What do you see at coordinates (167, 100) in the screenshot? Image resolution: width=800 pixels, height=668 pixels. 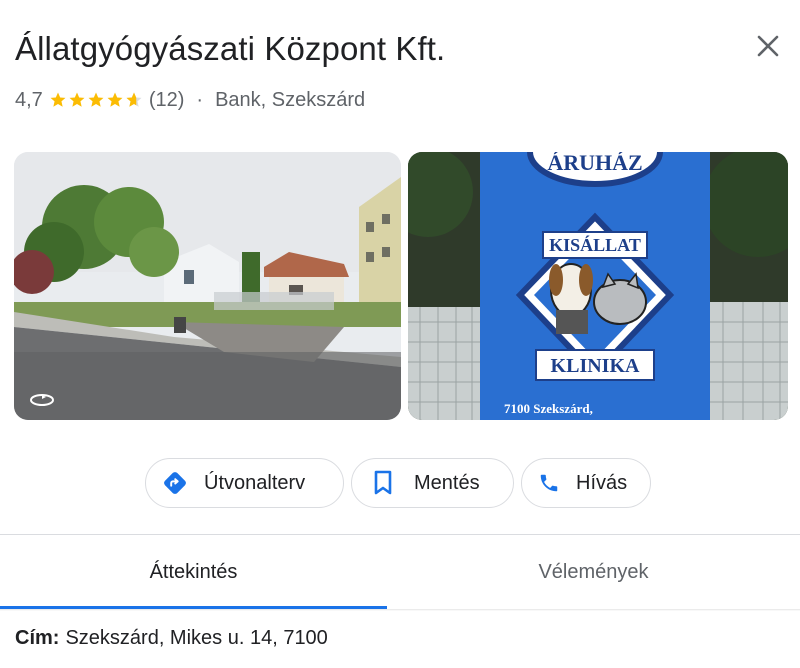 I see `review-count: (12)` at bounding box center [167, 100].